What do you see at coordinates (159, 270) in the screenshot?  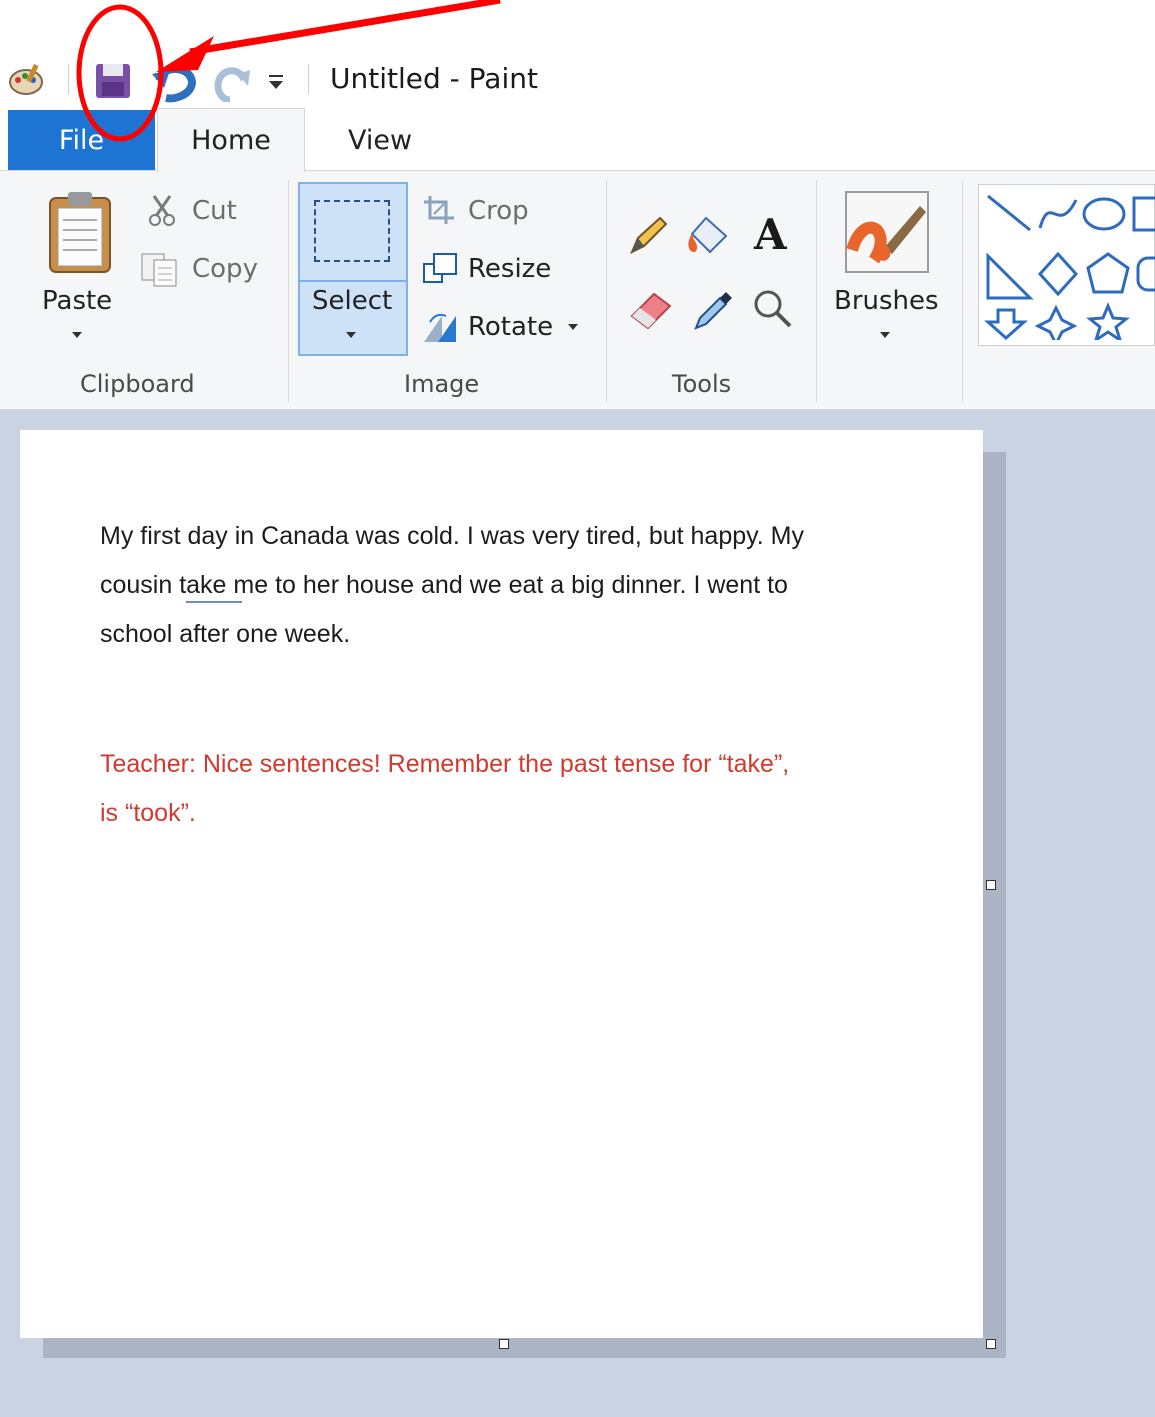 I see `copy-icon` at bounding box center [159, 270].